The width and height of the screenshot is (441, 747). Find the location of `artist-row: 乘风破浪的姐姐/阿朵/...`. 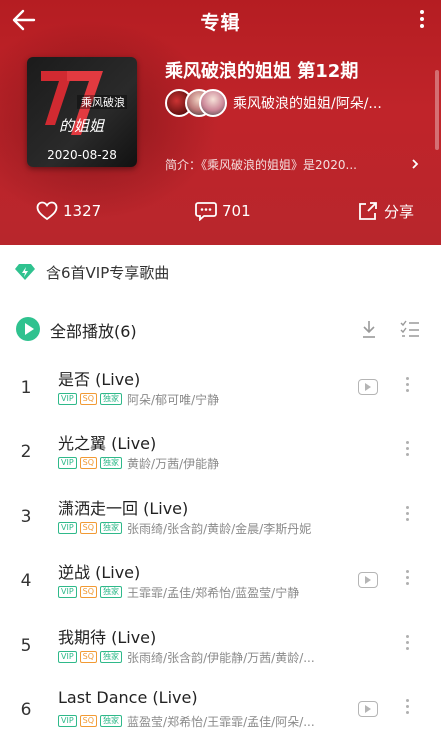

artist-row: 乘风破浪的姐姐/阿朵/... is located at coordinates (297, 103).